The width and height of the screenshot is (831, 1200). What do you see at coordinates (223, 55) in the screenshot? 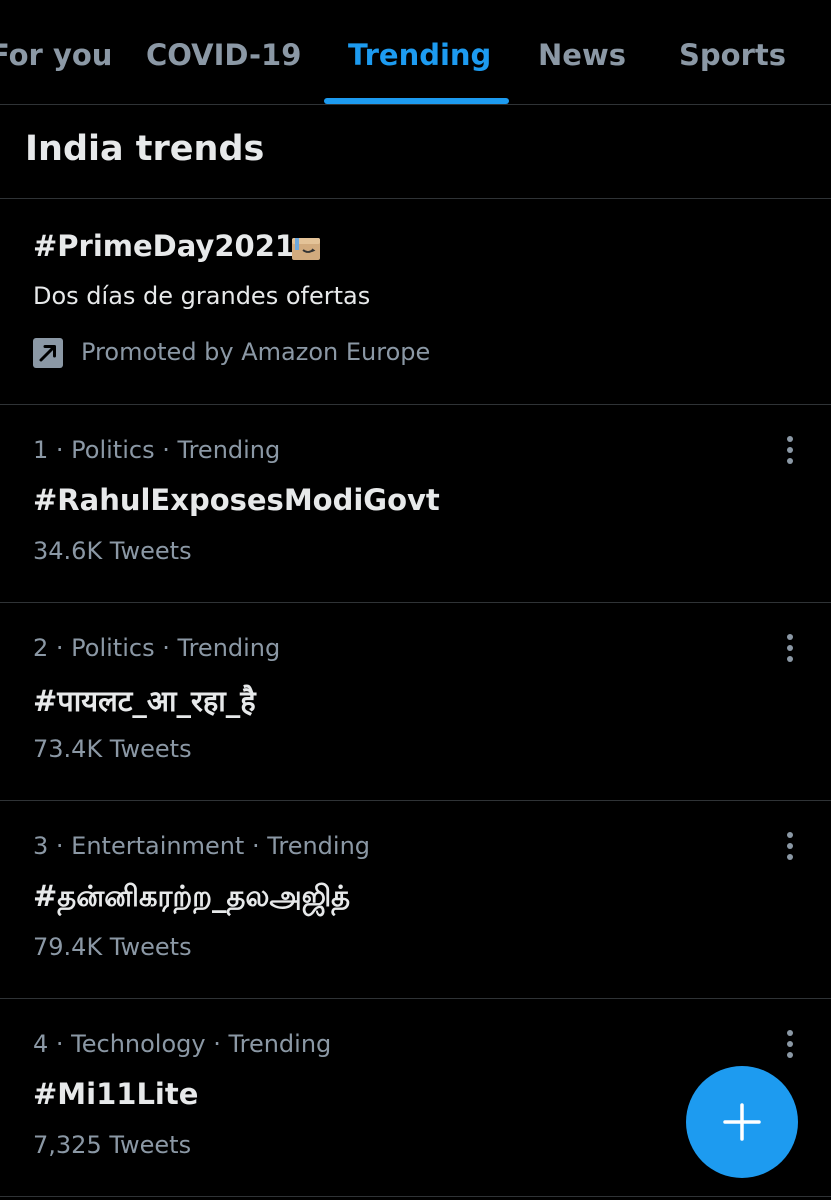
I see `tab-covid-19: COVID-19` at bounding box center [223, 55].